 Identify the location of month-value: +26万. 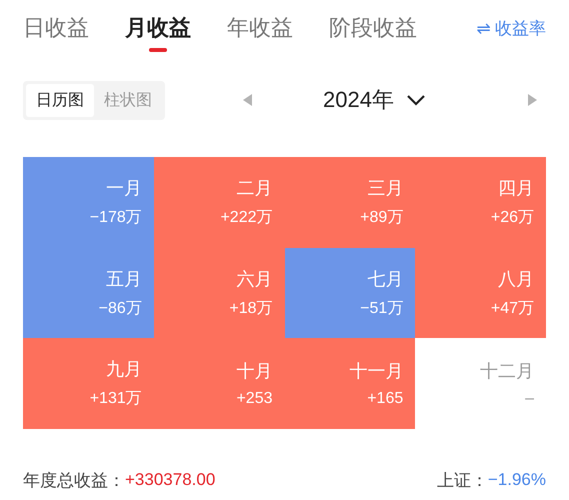
(512, 218).